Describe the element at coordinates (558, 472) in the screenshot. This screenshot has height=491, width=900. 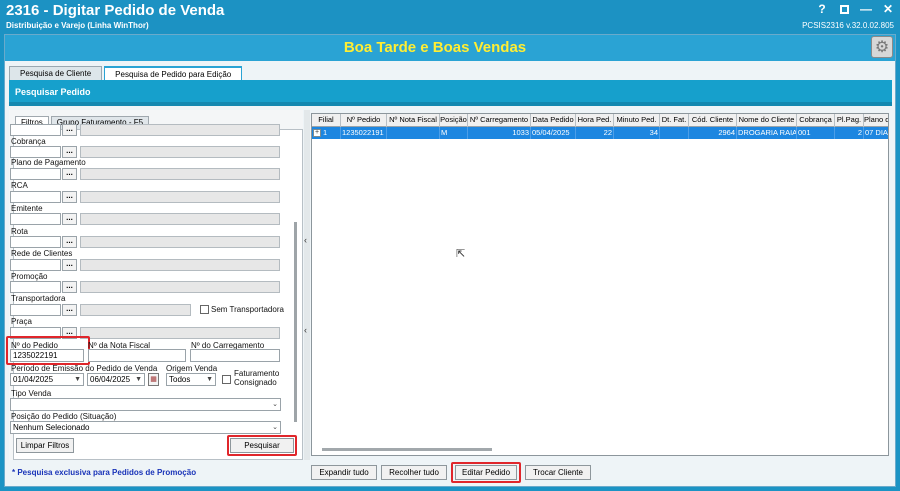
I see `trocar-cliente-button: Trocar Cliente` at that location.